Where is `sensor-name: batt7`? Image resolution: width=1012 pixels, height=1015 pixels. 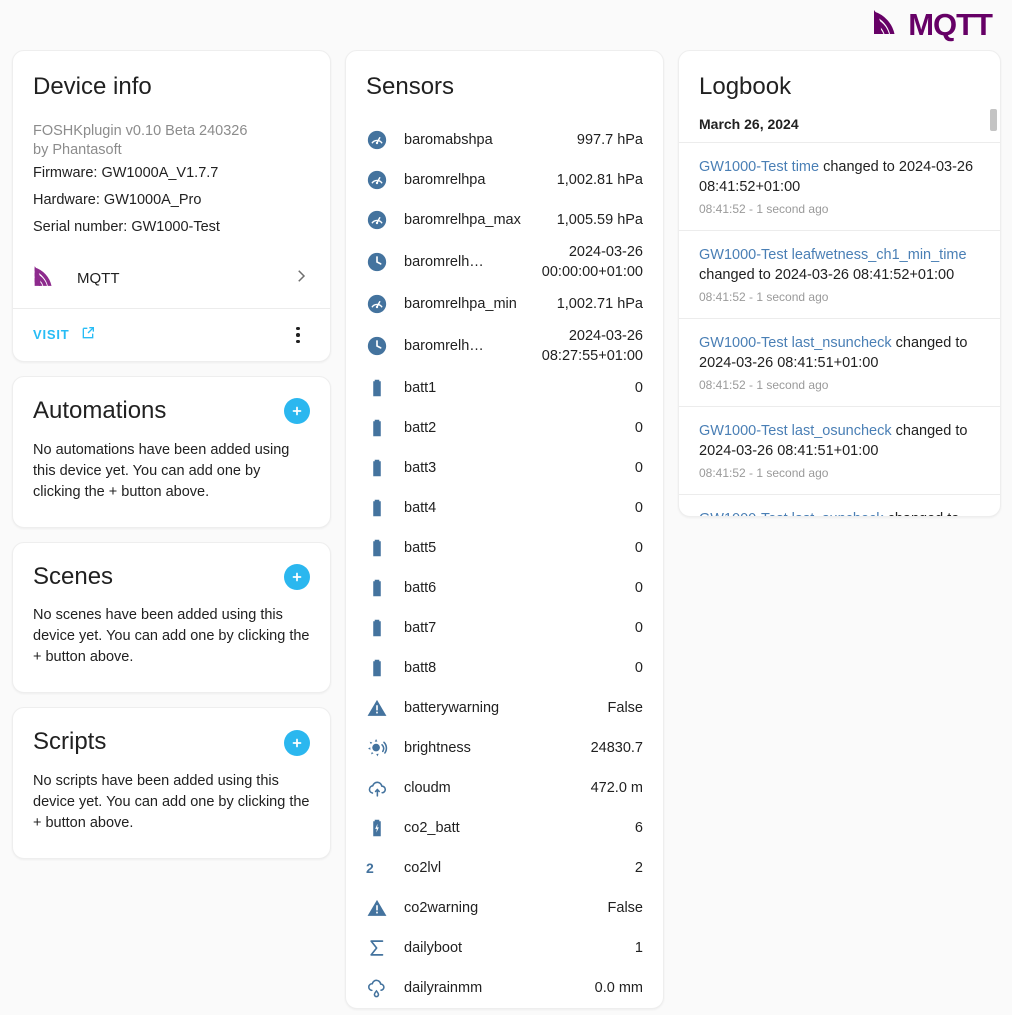 sensor-name: batt7 is located at coordinates (420, 627).